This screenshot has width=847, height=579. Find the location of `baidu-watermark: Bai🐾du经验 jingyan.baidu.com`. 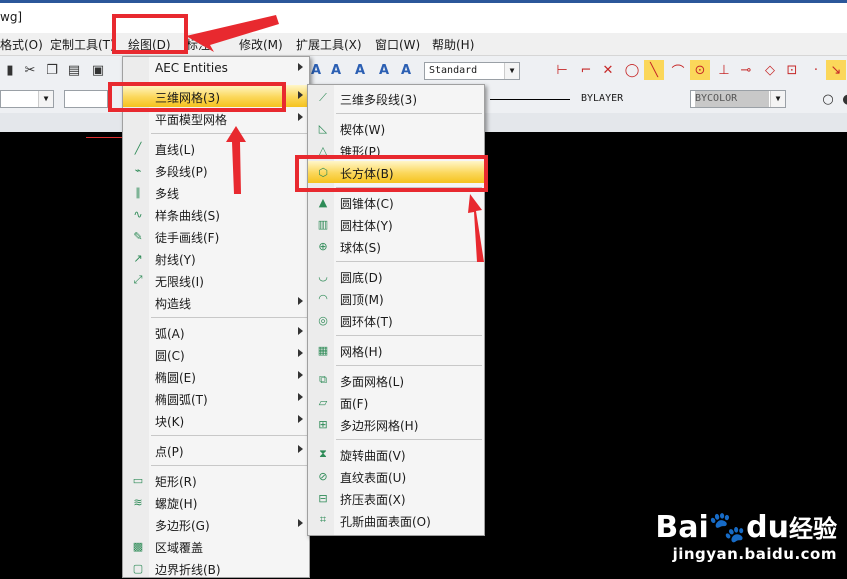

baidu-watermark: Bai🐾du经验 jingyan.baidu.com is located at coordinates (746, 537).